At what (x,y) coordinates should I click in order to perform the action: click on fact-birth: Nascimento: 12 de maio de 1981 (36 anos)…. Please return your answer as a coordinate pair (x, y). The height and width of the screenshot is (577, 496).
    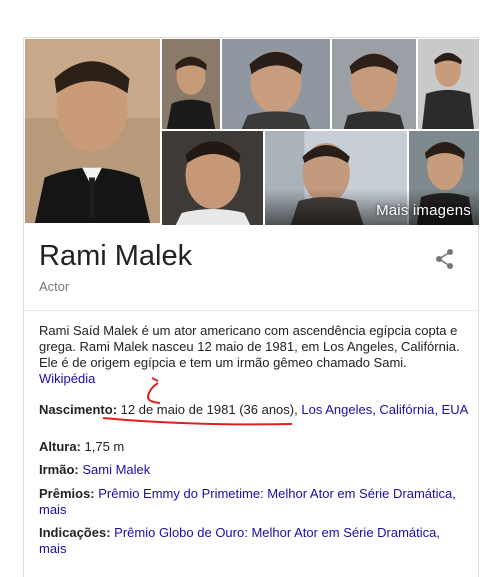
    Looking at the image, I should click on (254, 410).